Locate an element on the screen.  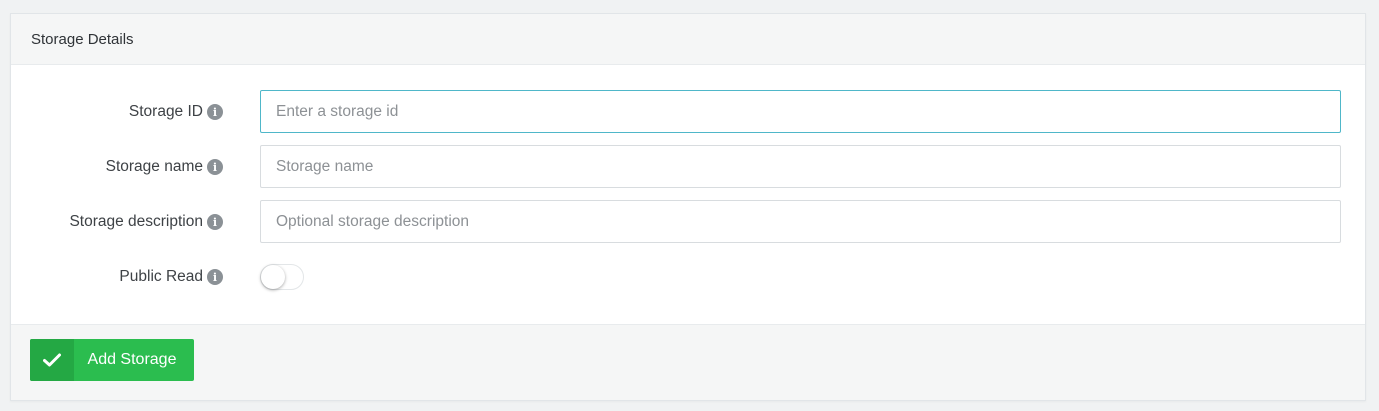
public-read-toggle is located at coordinates (282, 277).